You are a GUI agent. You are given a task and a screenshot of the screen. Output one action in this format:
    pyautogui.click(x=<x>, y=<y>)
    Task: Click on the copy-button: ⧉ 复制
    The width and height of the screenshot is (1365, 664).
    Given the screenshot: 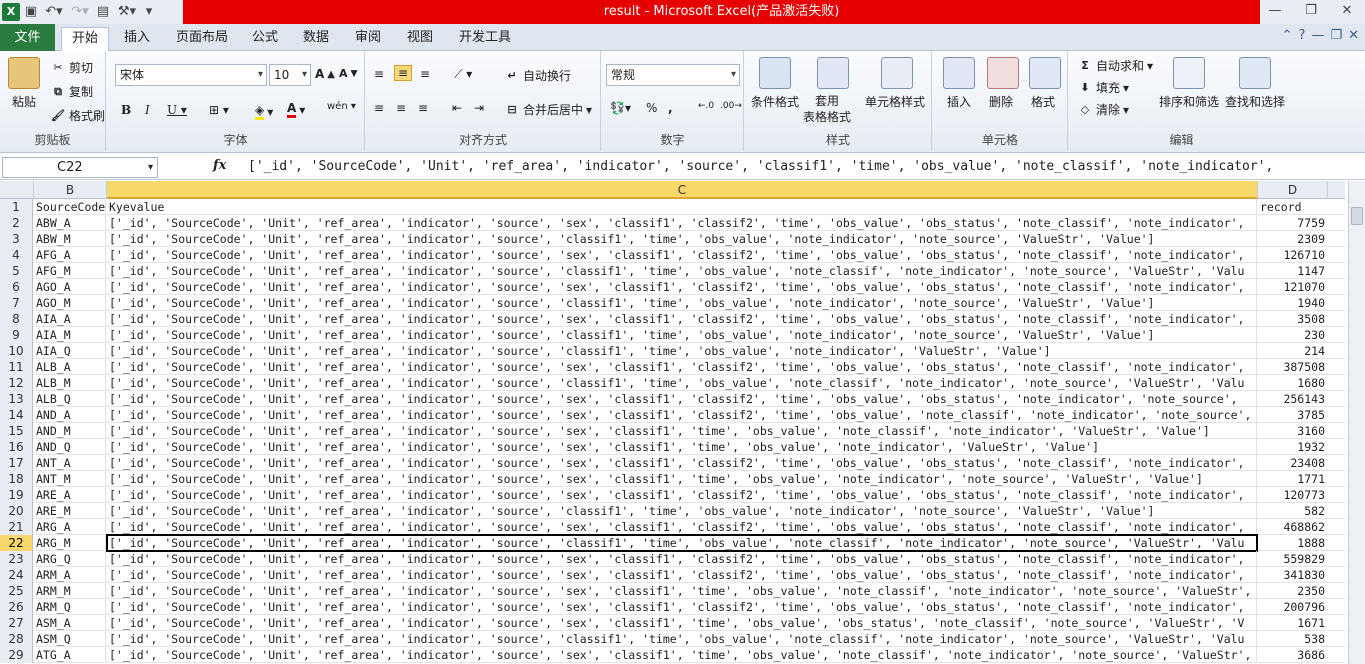 What is the action you would take?
    pyautogui.click(x=71, y=91)
    